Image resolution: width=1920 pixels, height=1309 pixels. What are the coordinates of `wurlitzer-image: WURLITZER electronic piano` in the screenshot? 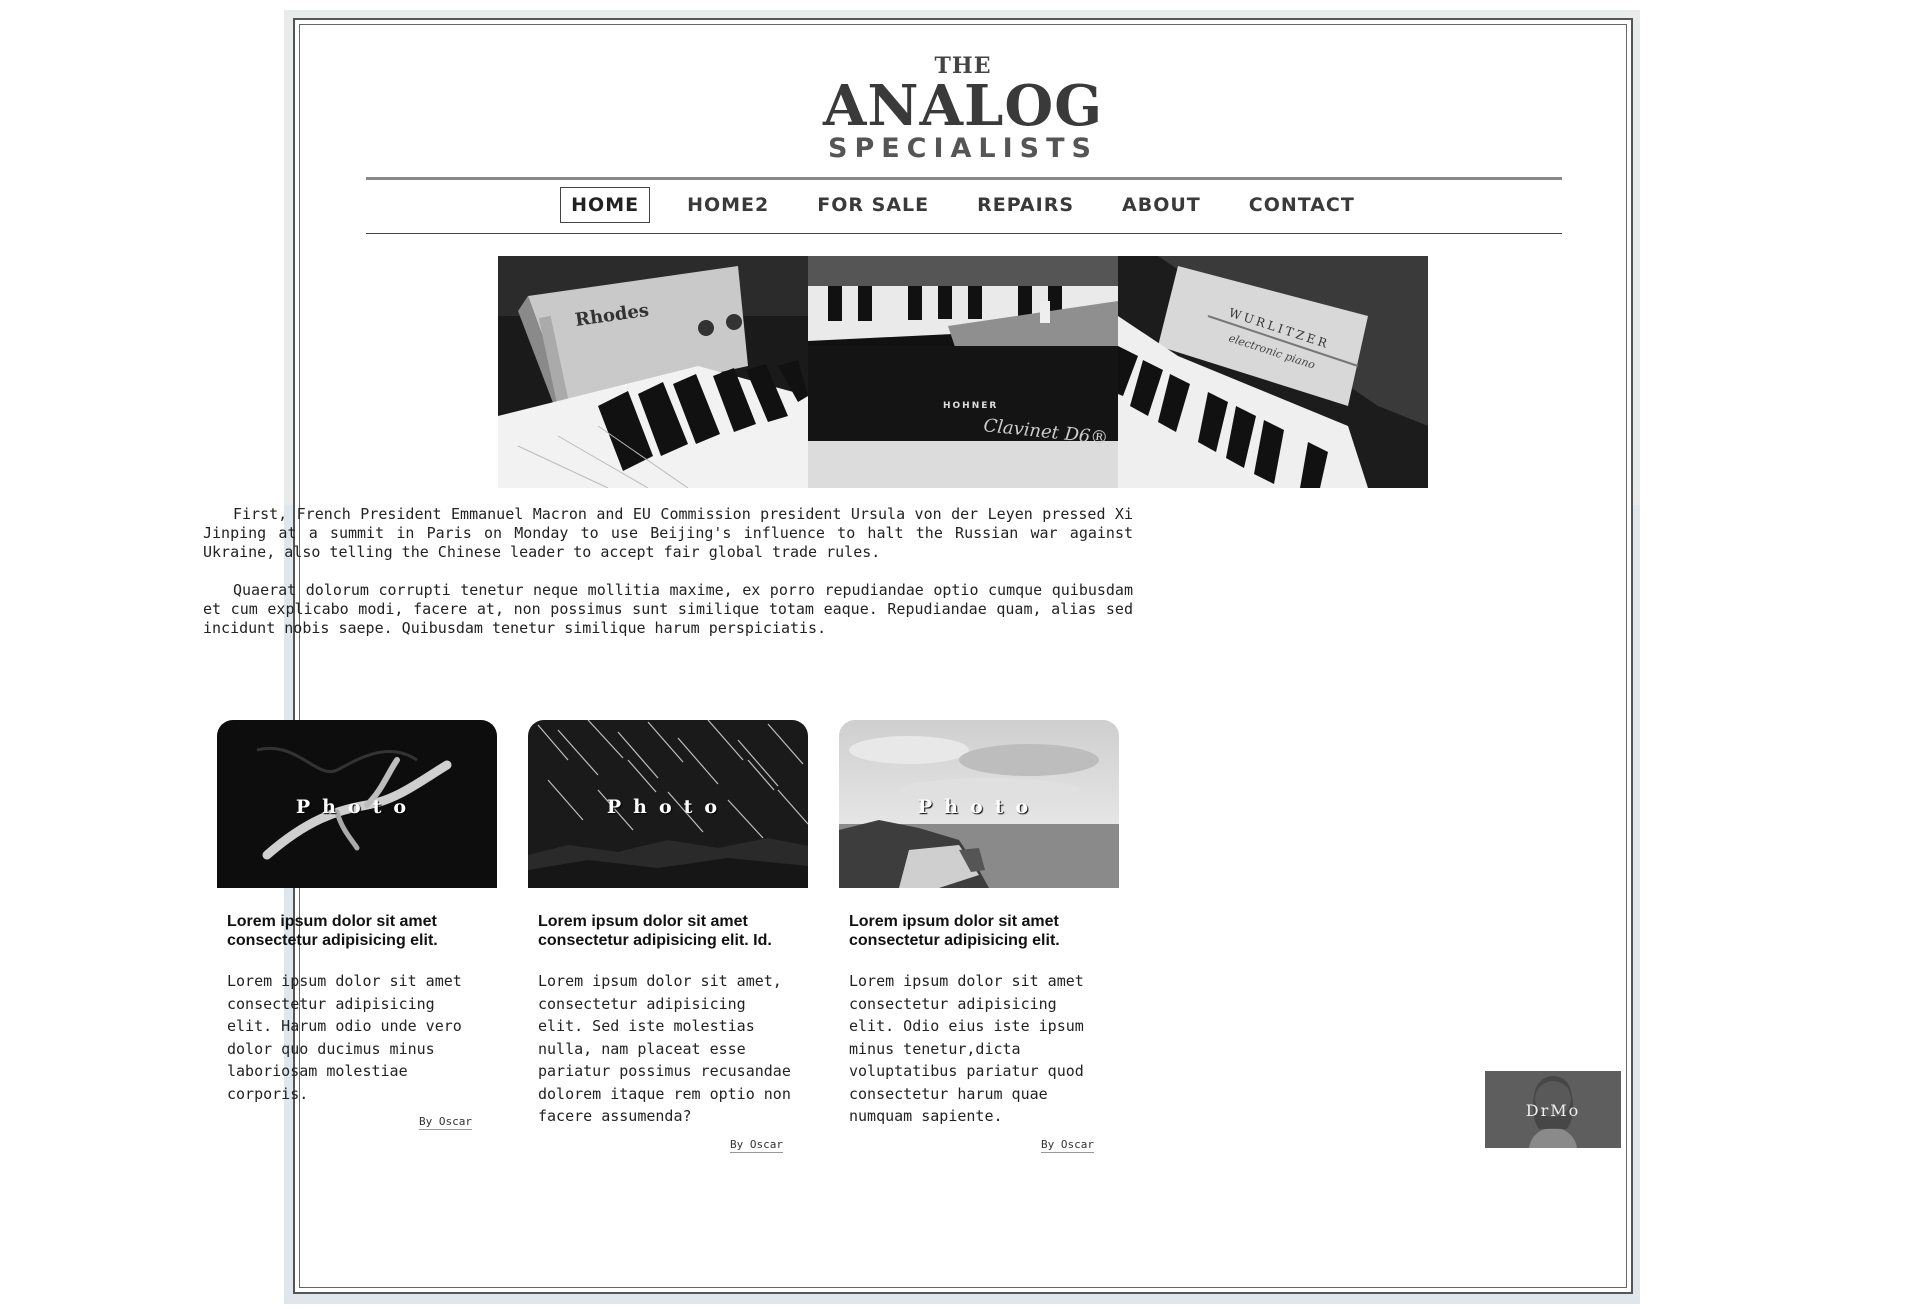 It's located at (1273, 372).